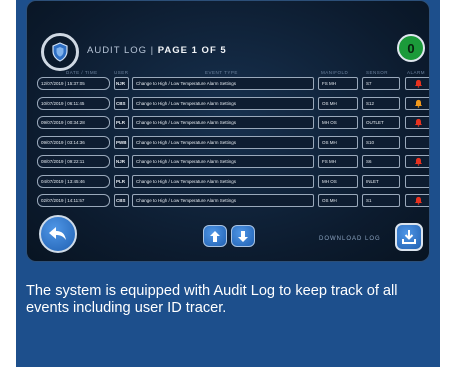  I want to click on shield-icon, so click(60, 52).